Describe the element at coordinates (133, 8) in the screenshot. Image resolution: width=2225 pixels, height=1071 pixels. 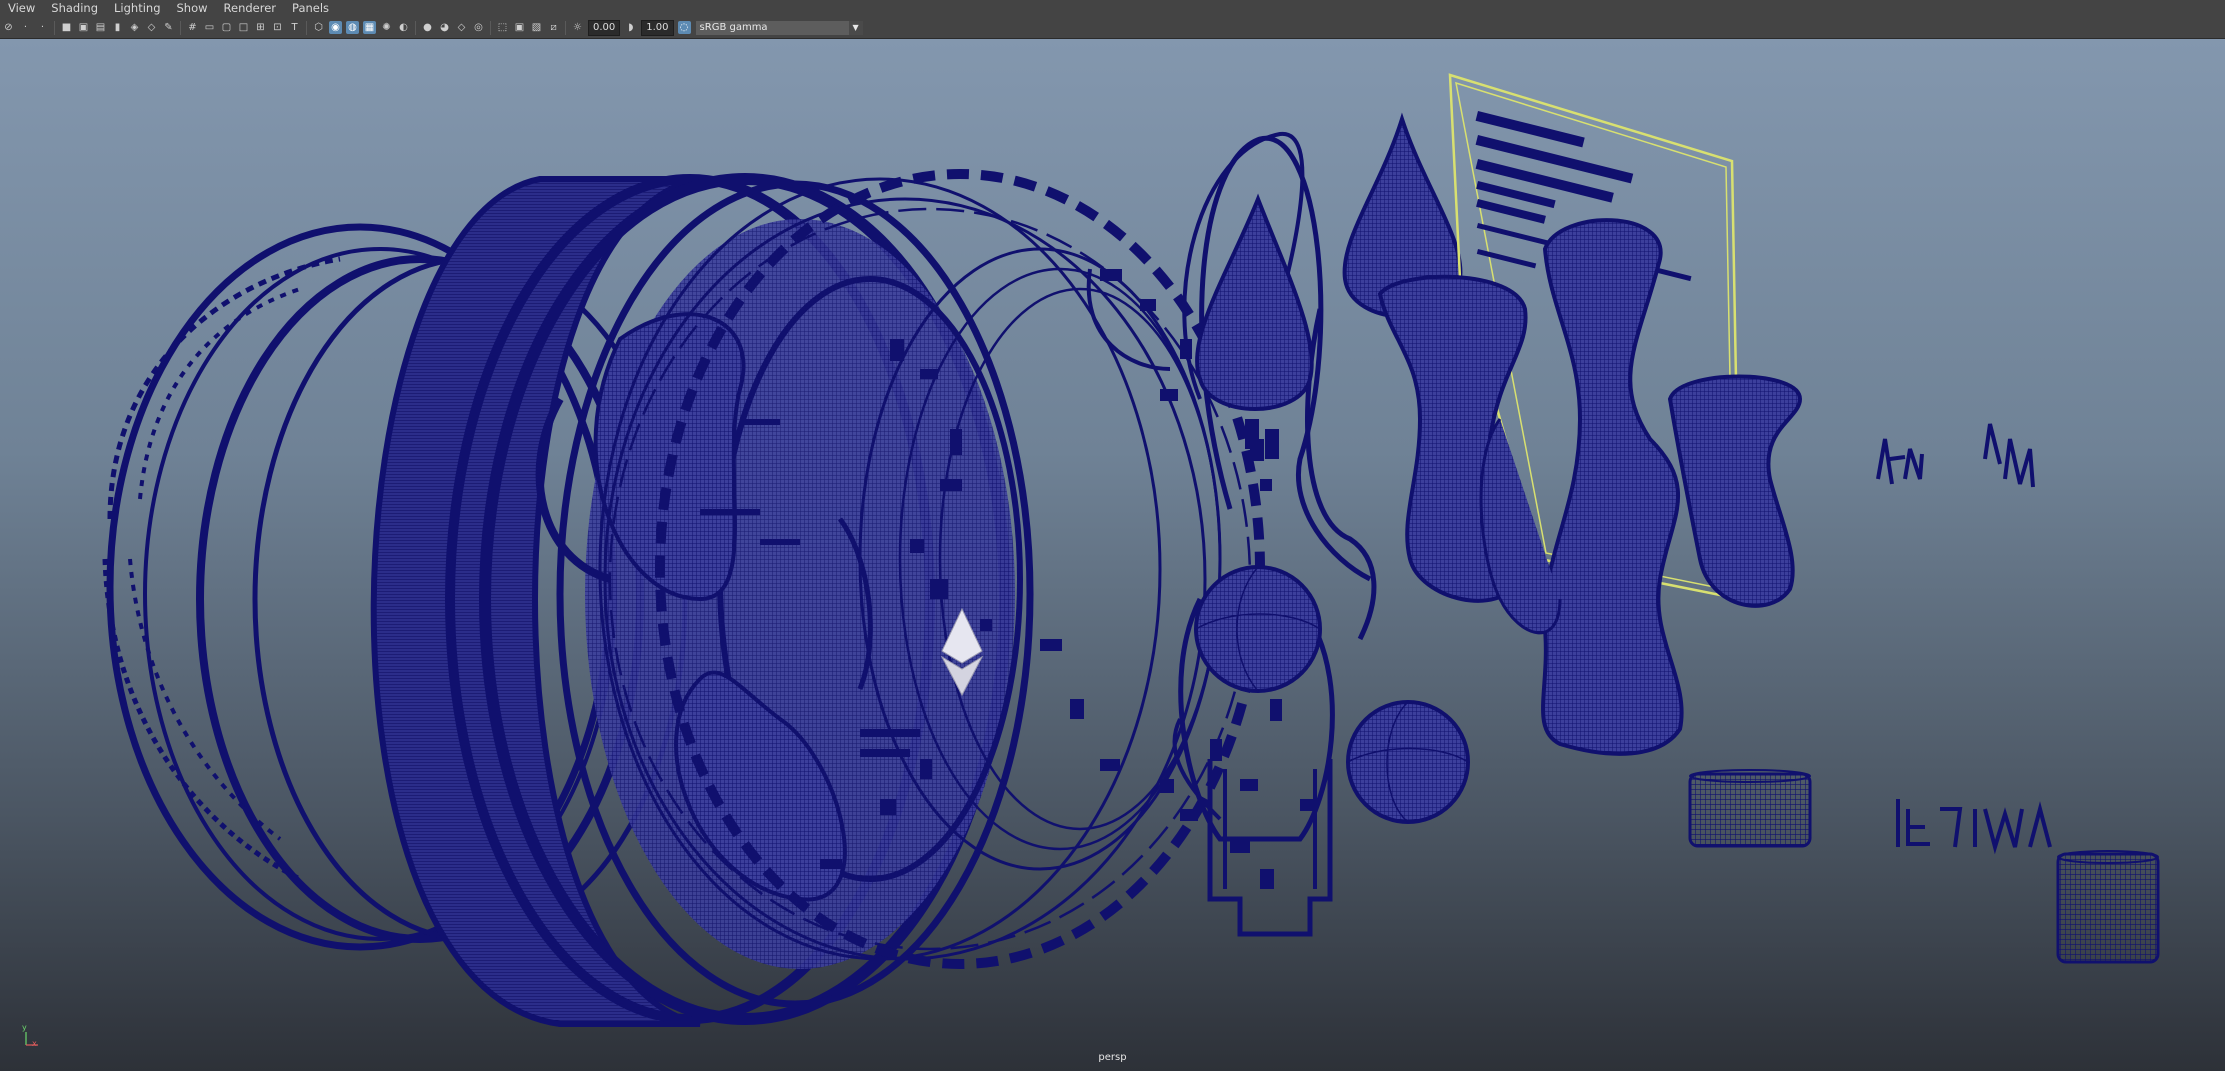
I see `menu-lighting: Lighting` at that location.